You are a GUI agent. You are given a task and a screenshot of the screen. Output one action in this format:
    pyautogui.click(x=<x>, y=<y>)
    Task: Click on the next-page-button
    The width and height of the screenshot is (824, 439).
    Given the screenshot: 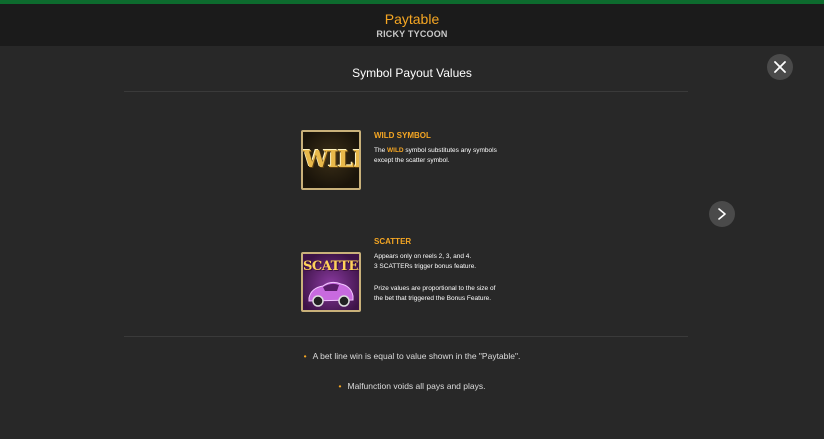 What is the action you would take?
    pyautogui.click(x=722, y=214)
    